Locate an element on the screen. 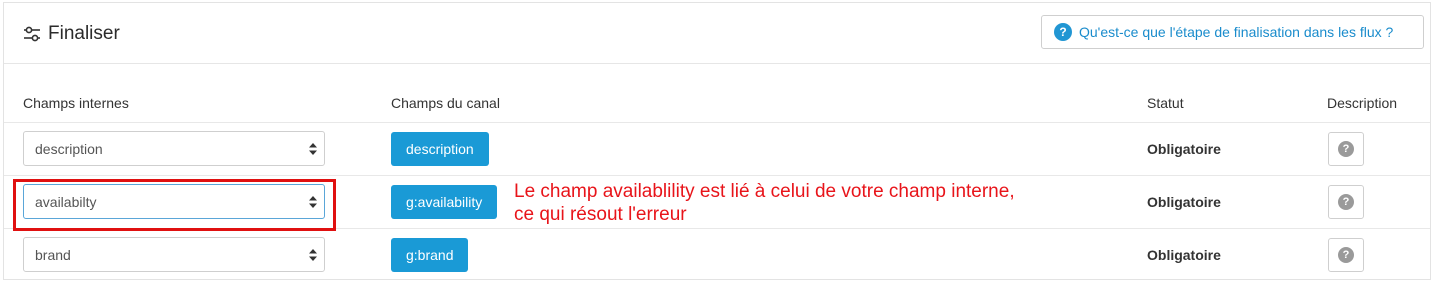  title-wrap: Finaliser is located at coordinates (71, 34).